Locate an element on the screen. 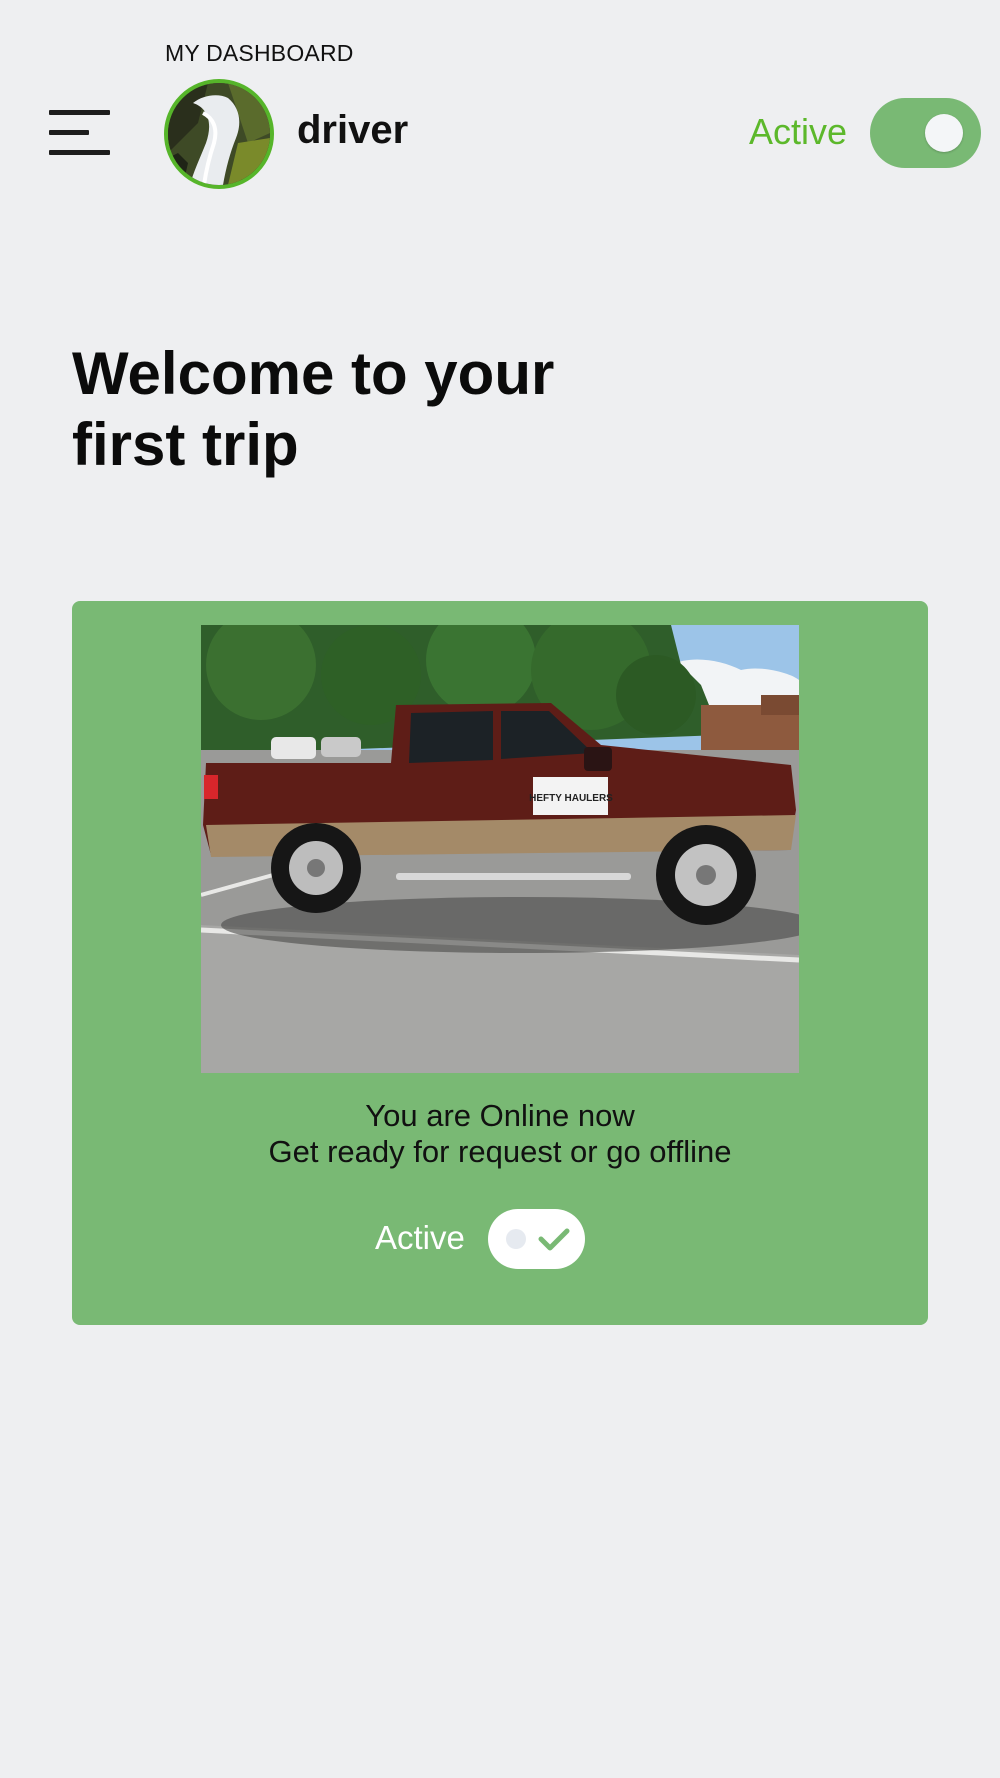  hamburger-menu-icon is located at coordinates (80, 133).